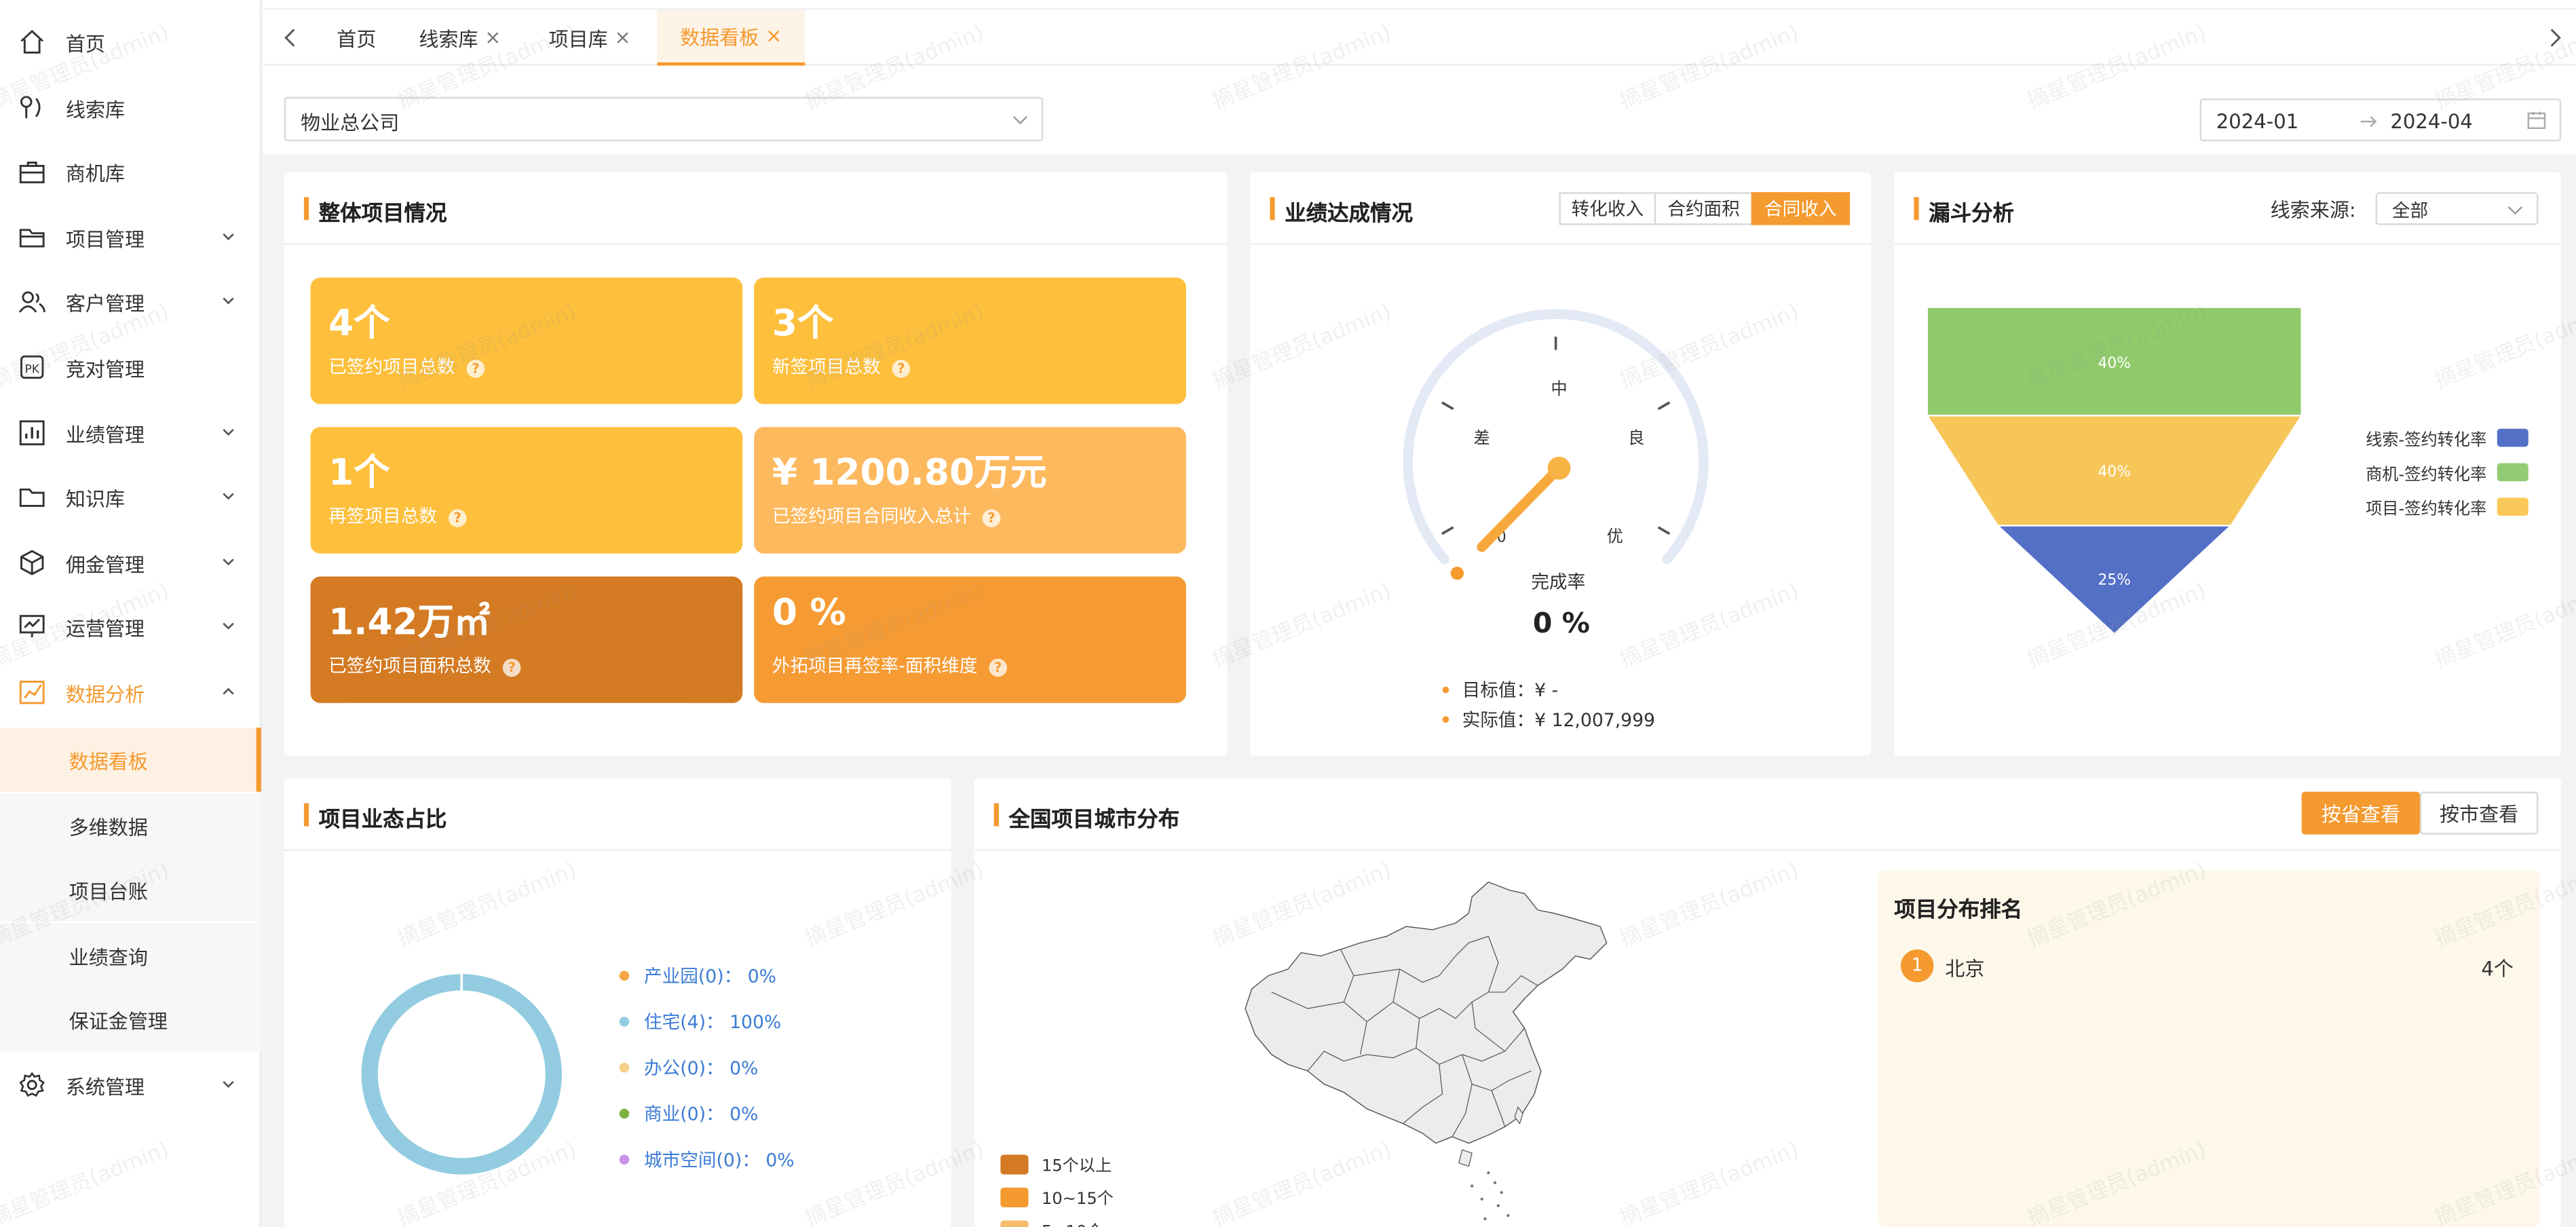 This screenshot has width=2576, height=1227. I want to click on industry-legend-item: 城市空间(0)： 0%, so click(707, 1159).